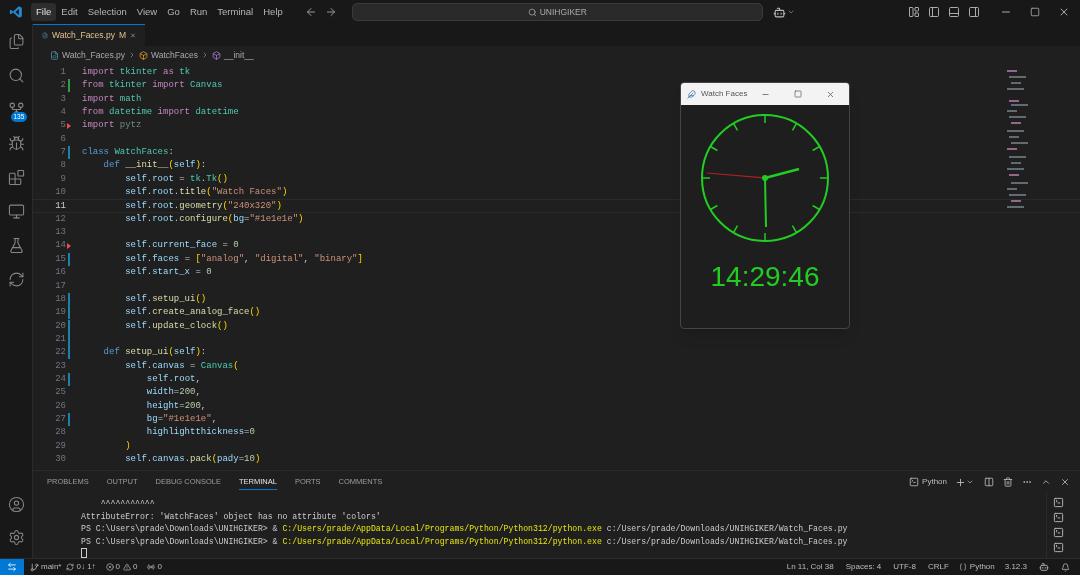 Image resolution: width=1080 pixels, height=575 pixels. I want to click on menu-item: Selection, so click(107, 12).